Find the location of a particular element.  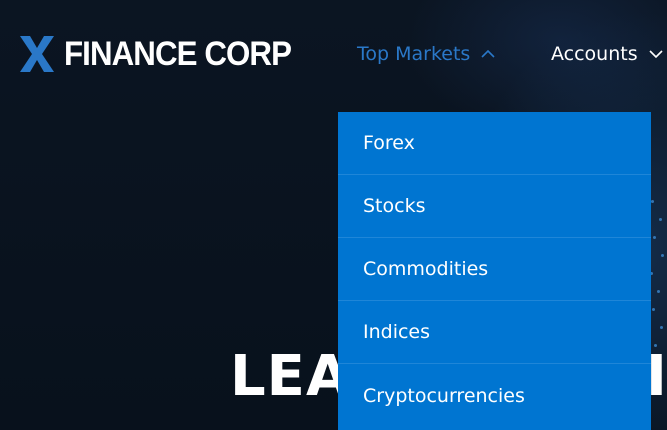

nav-accounts: Accounts is located at coordinates (607, 54).